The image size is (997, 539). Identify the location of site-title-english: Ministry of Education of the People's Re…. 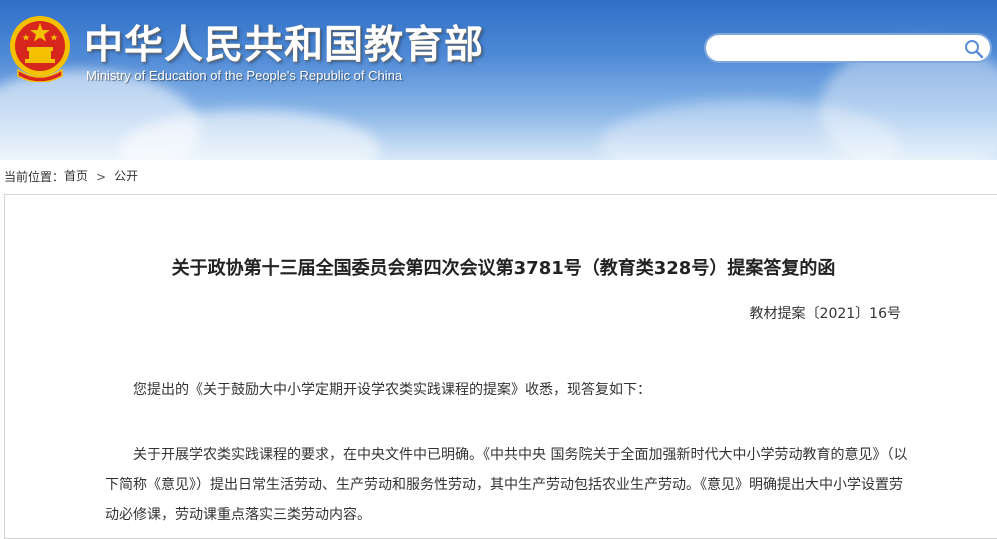
(244, 75).